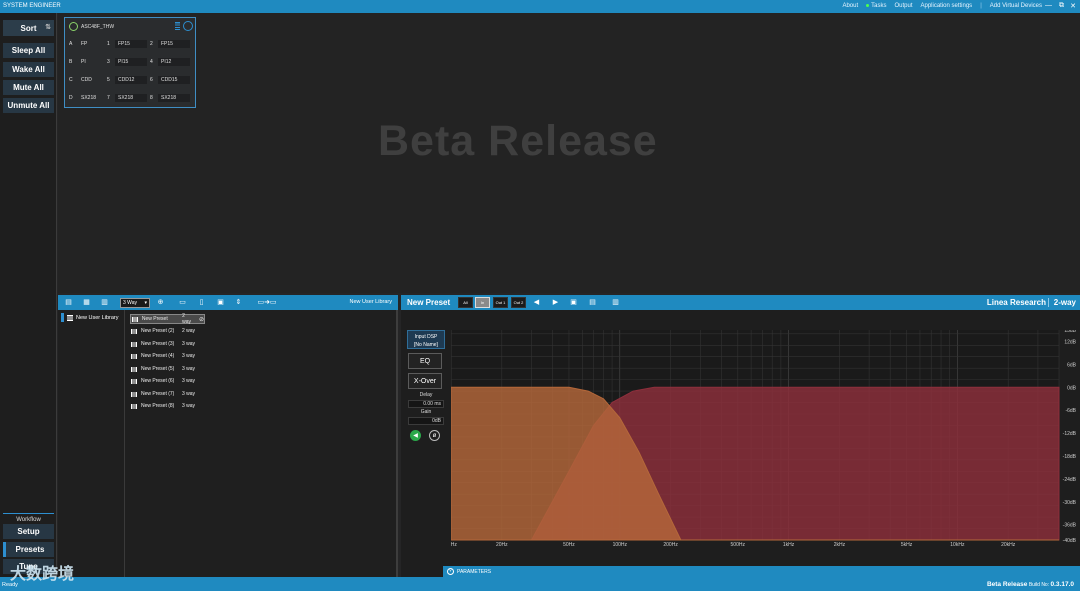  What do you see at coordinates (167, 356) in the screenshot?
I see `preset-item: New Preset (4) 3 way` at bounding box center [167, 356].